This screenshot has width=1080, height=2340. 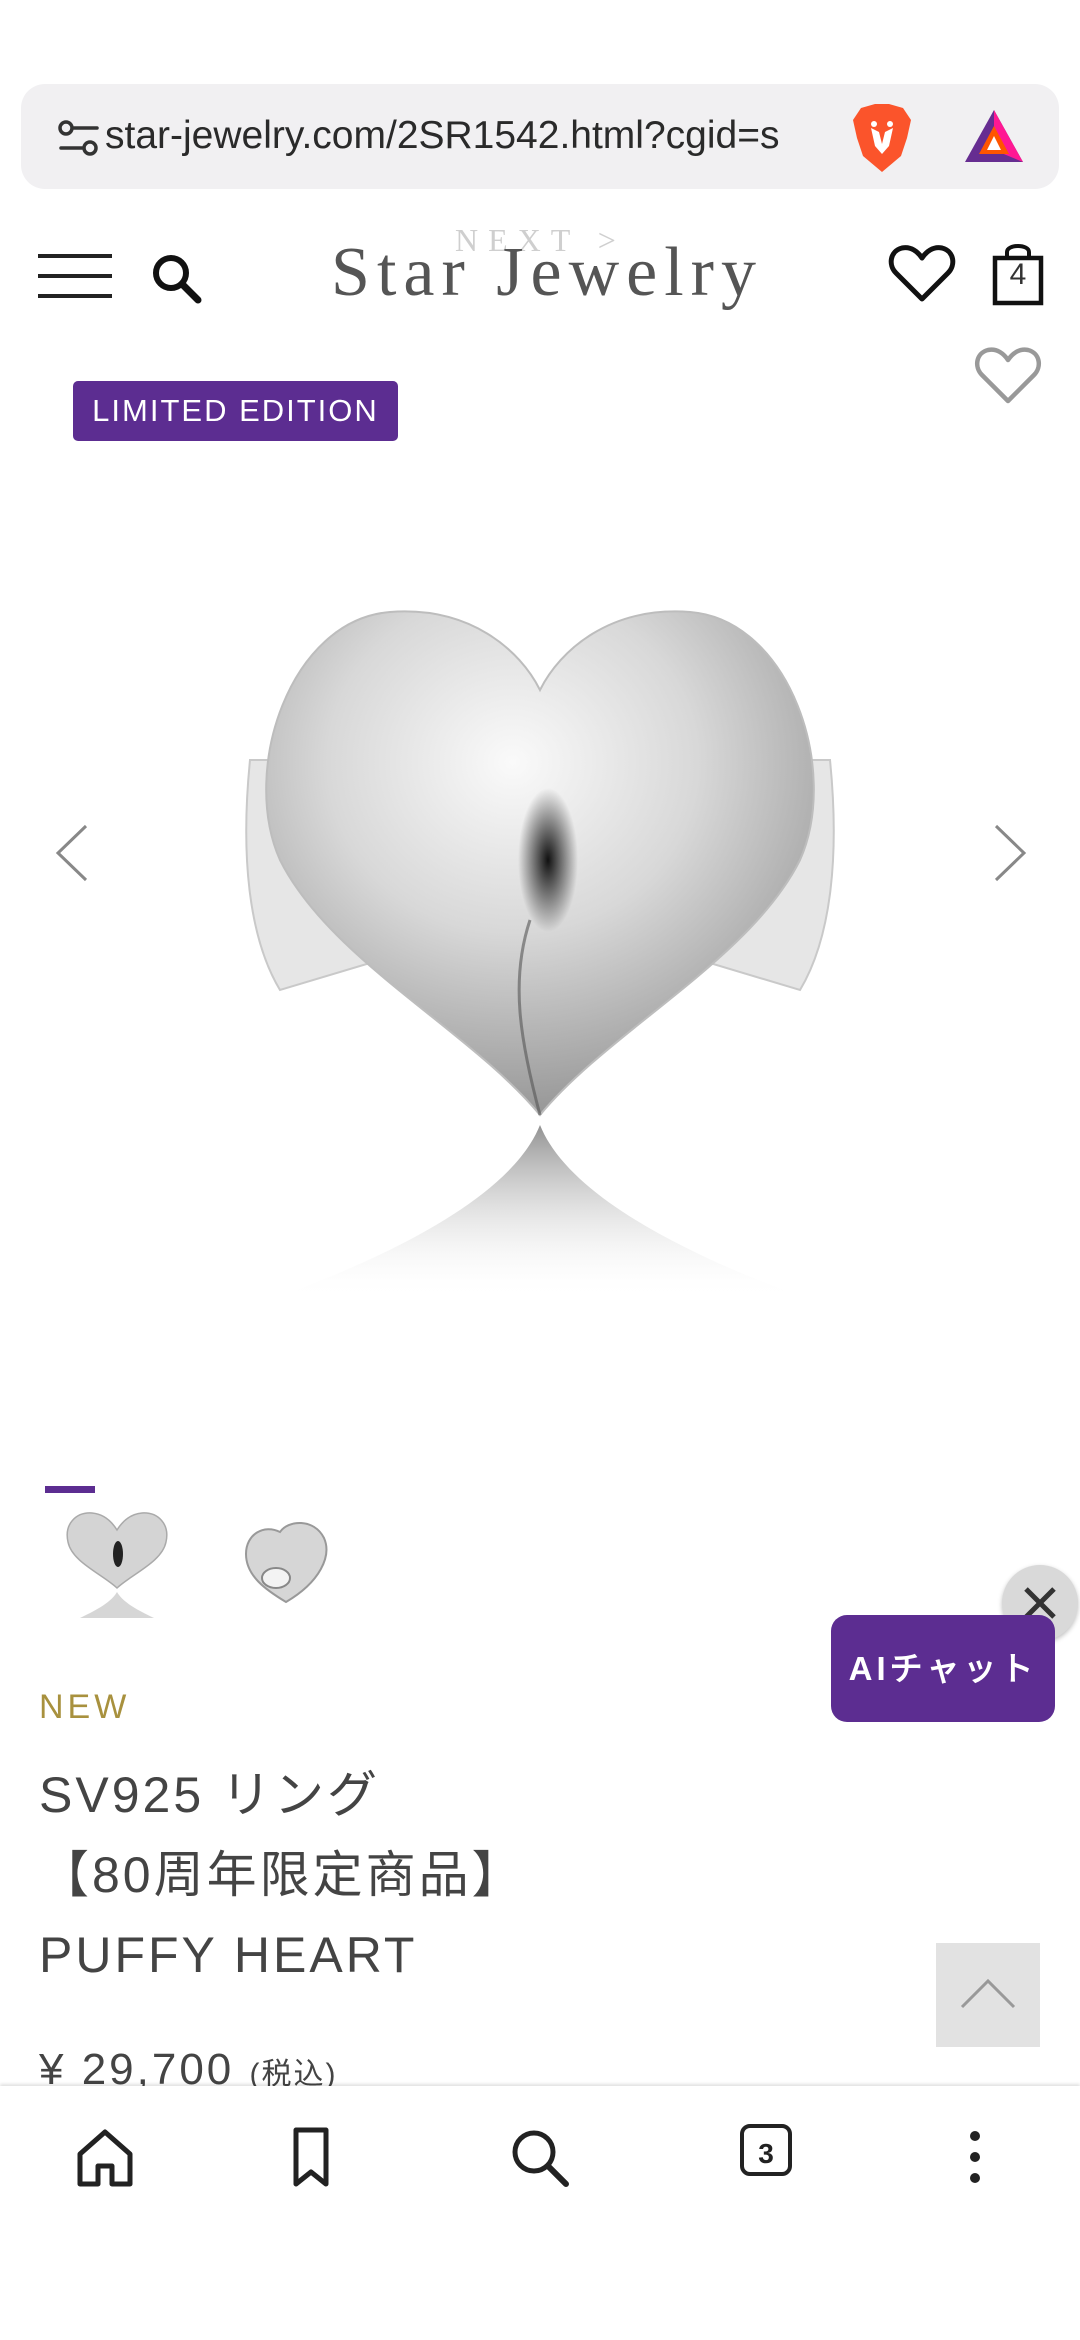 What do you see at coordinates (943, 1668) in the screenshot?
I see `ai-chat-button: AIチャット` at bounding box center [943, 1668].